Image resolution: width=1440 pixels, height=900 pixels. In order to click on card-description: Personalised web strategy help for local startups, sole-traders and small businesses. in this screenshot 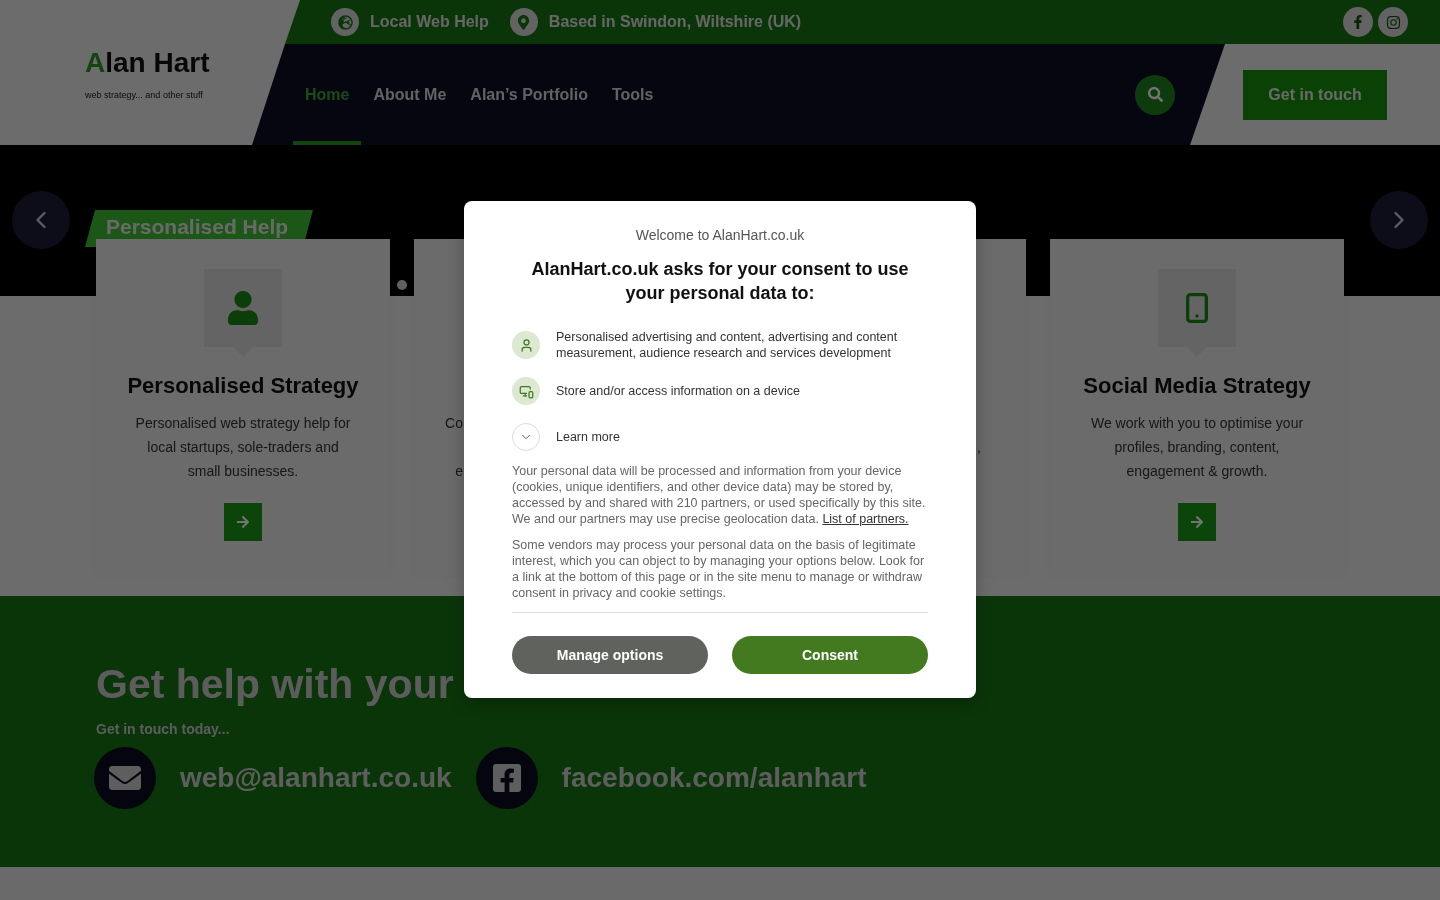, I will do `click(243, 447)`.